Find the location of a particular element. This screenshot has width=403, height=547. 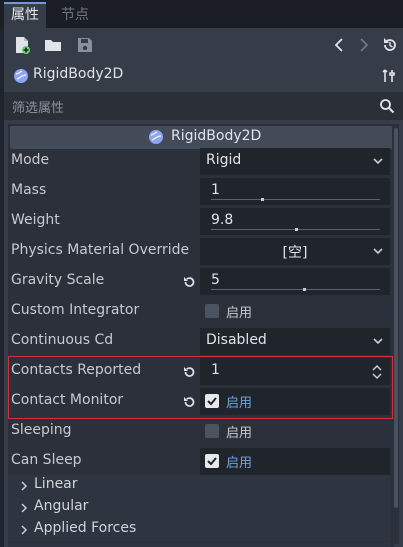

history-back-icon is located at coordinates (340, 45).